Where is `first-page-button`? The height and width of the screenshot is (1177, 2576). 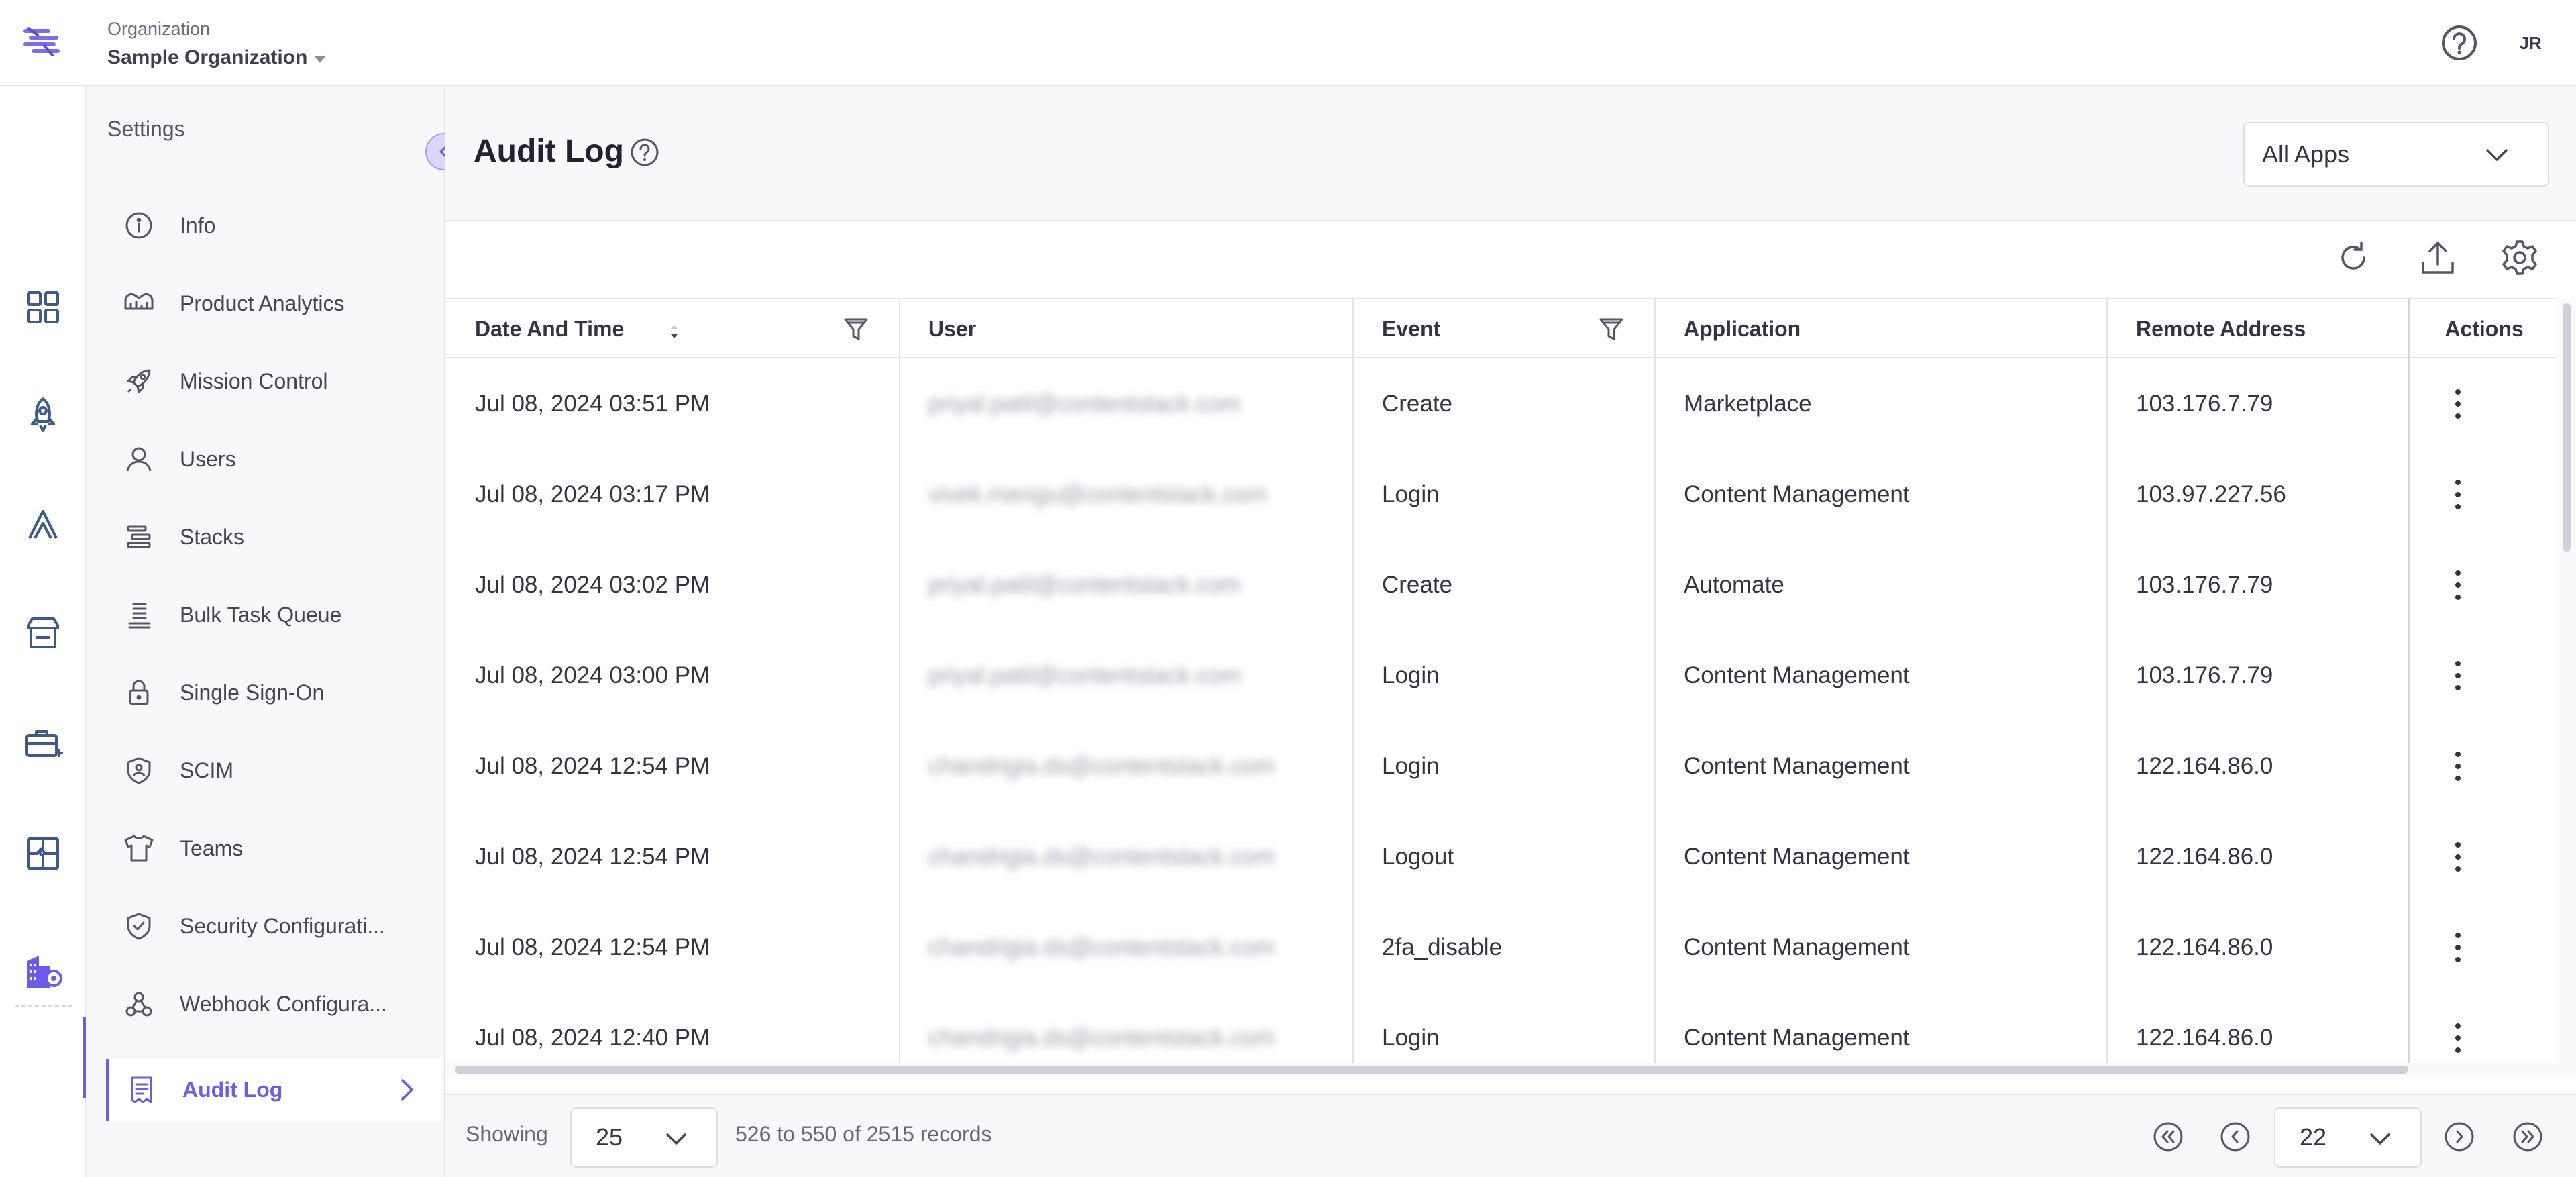
first-page-button is located at coordinates (2168, 1137).